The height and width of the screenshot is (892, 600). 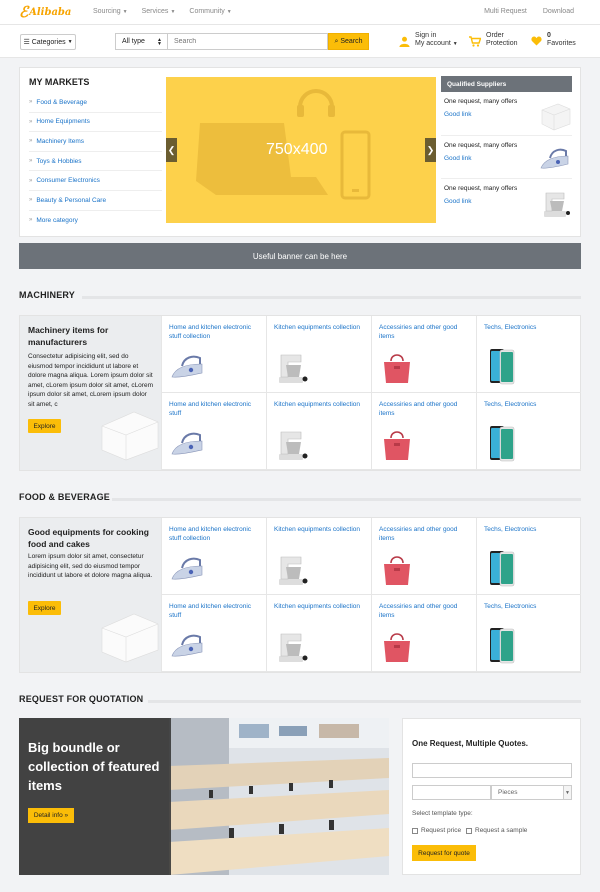 What do you see at coordinates (444, 853) in the screenshot?
I see `request-quote-button: Request for quote` at bounding box center [444, 853].